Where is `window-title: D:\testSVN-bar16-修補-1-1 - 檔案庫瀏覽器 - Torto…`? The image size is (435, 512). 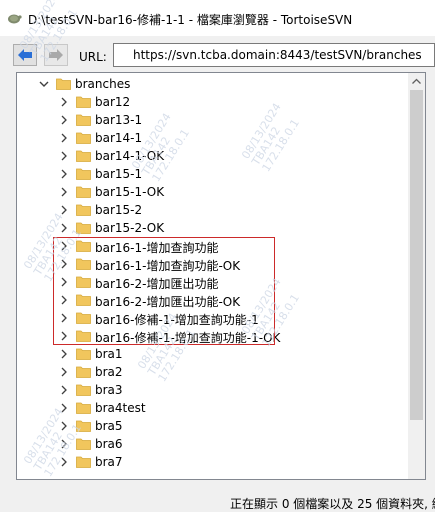 window-title: D:\testSVN-bar16-修補-1-1 - 檔案庫瀏覽器 - Torto… is located at coordinates (190, 20).